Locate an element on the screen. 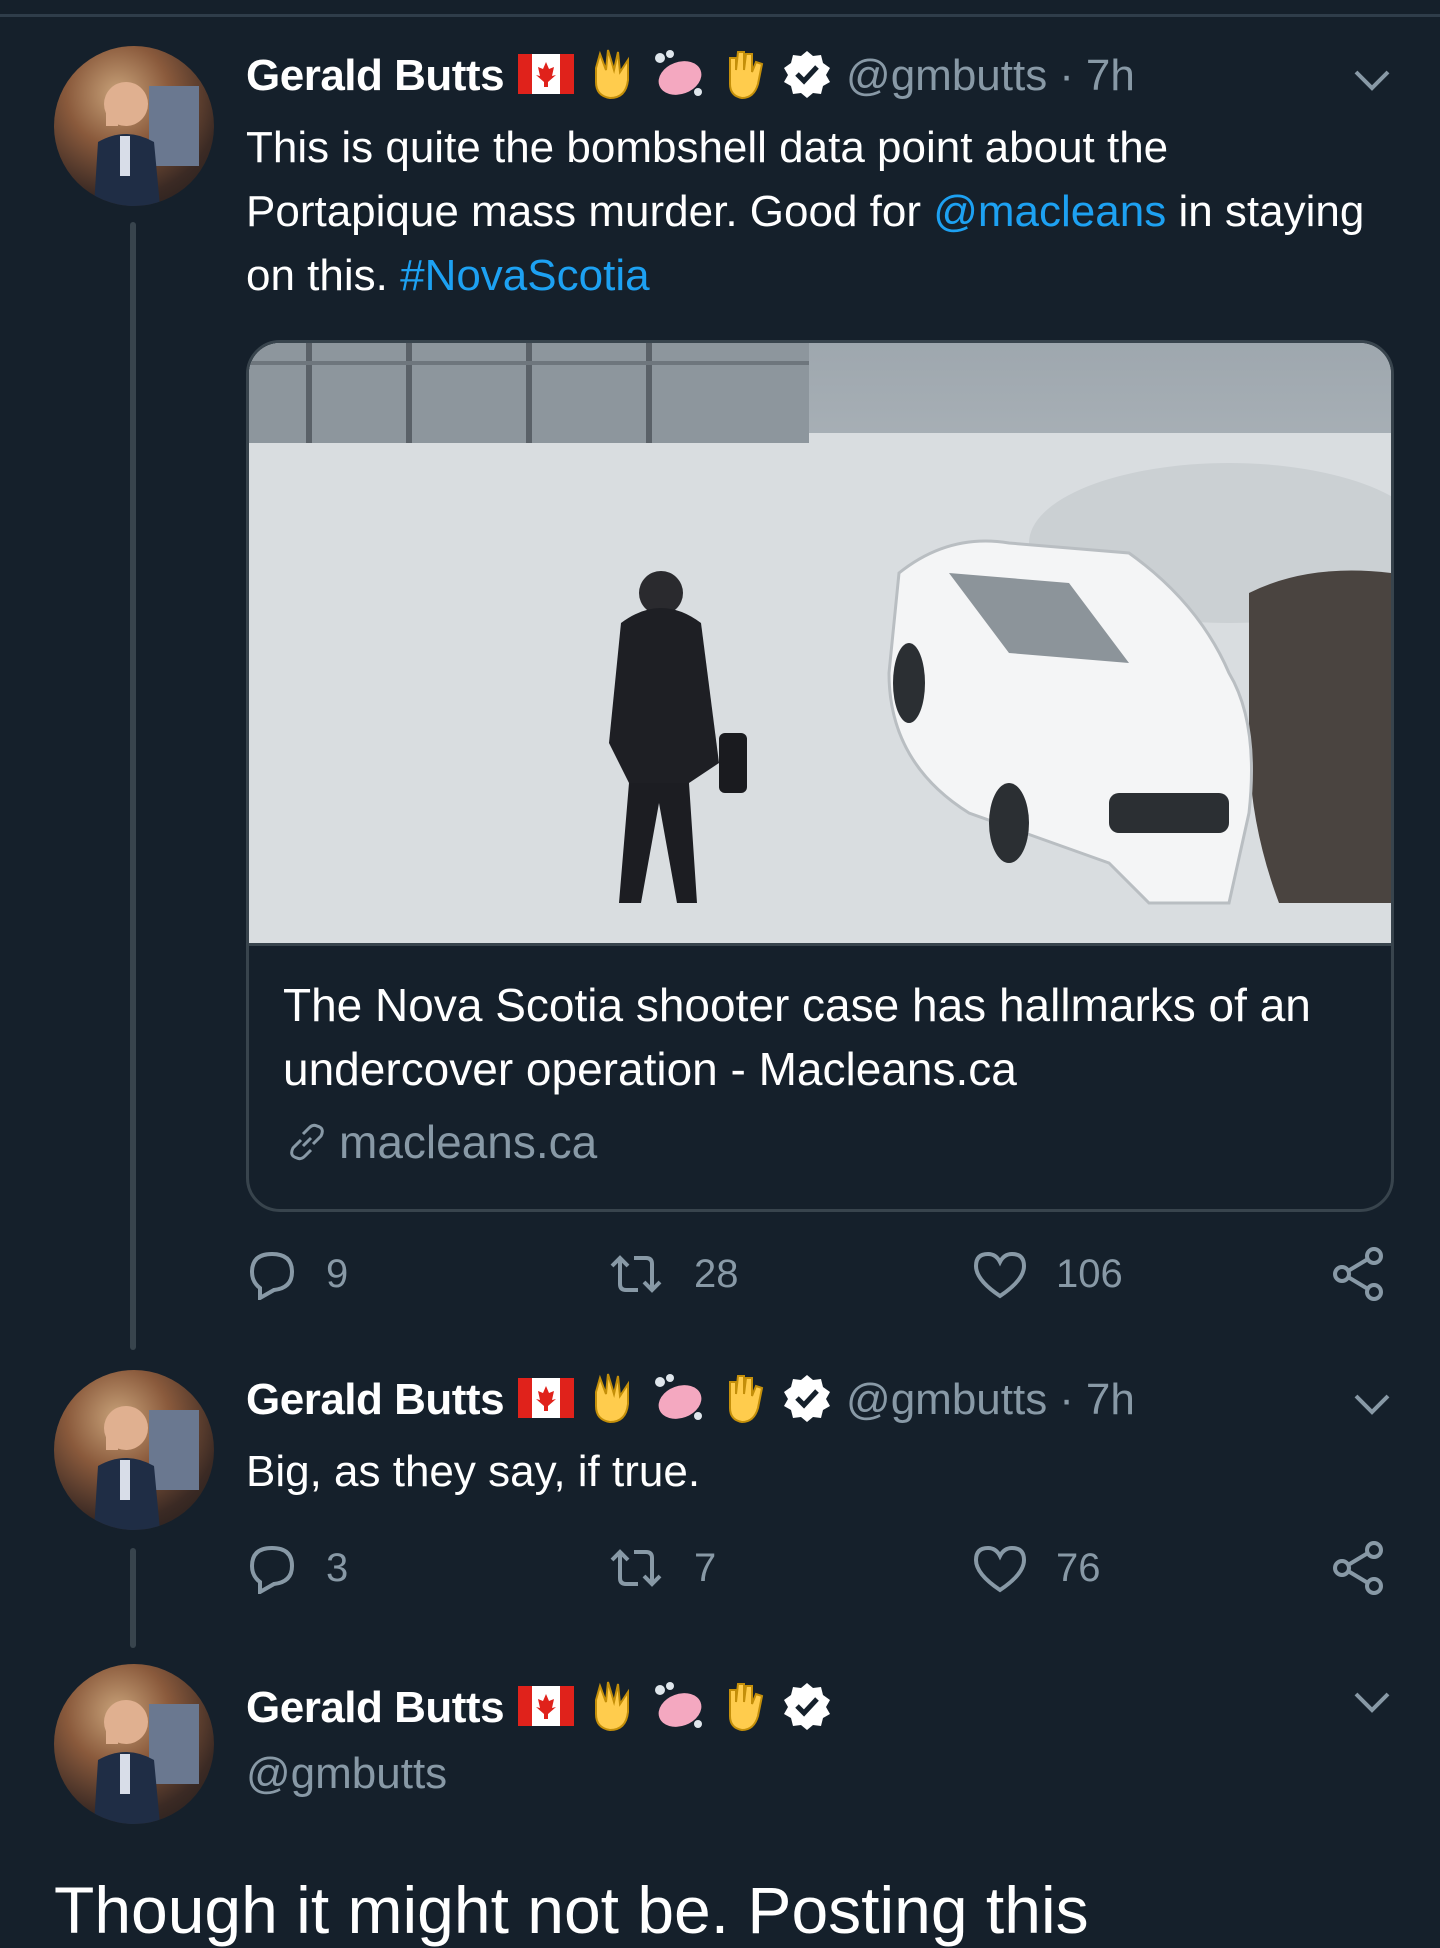 This screenshot has width=1440, height=1948. link-icon is located at coordinates (307, 1142).